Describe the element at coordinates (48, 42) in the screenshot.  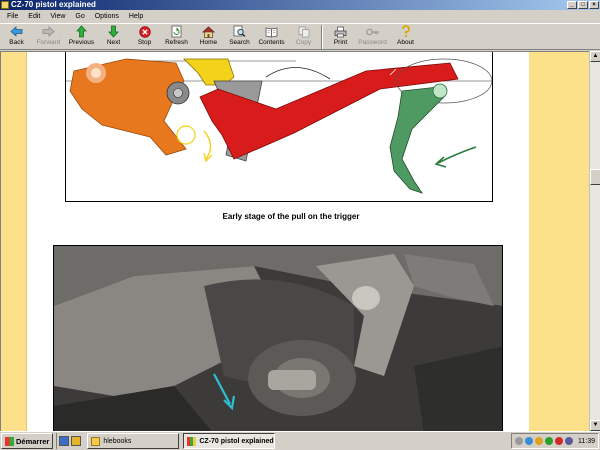
I see `forward-label: Forward` at that location.